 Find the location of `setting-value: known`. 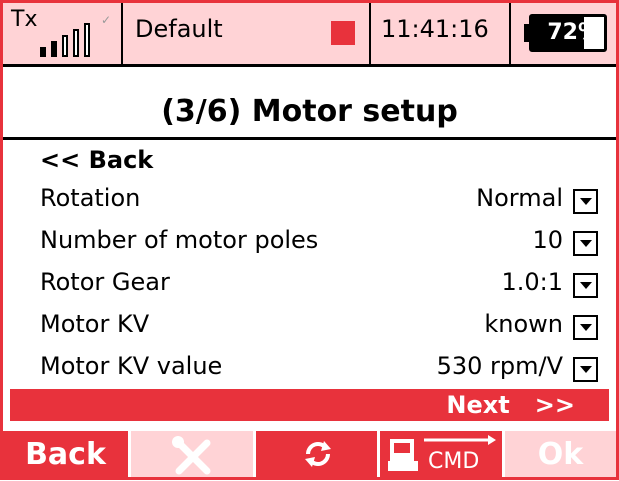

setting-value: known is located at coordinates (523, 324).